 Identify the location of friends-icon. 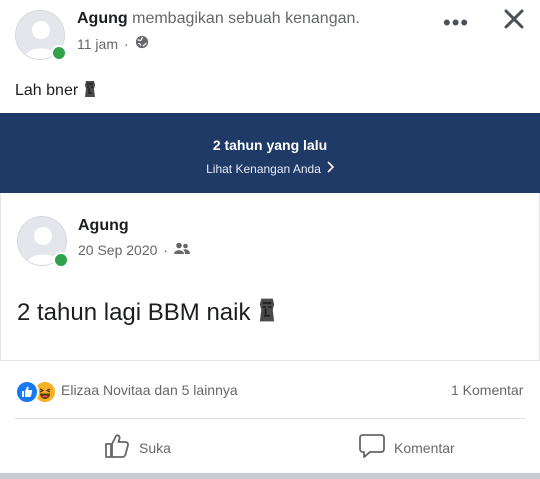
(182, 250).